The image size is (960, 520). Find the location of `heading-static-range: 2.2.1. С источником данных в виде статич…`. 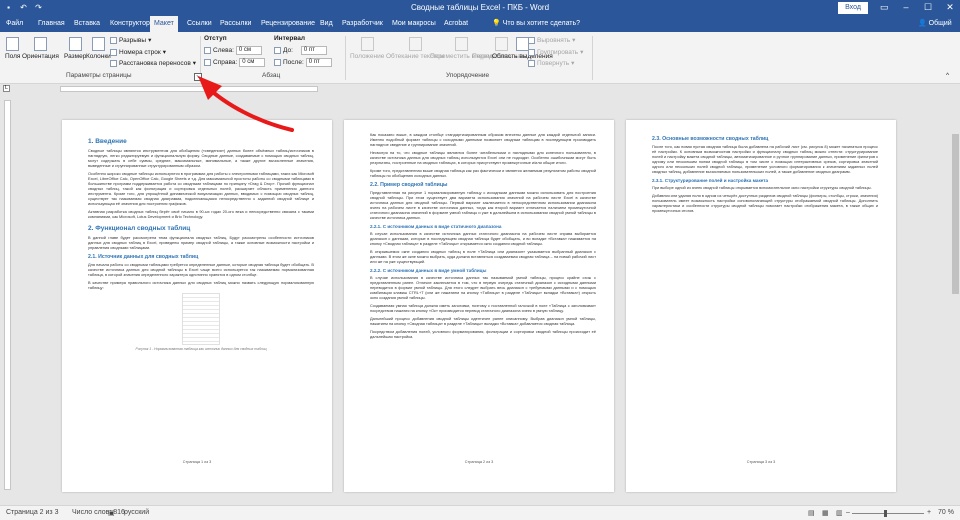

heading-static-range: 2.2.1. С источником данных в виде статич… is located at coordinates (436, 226).